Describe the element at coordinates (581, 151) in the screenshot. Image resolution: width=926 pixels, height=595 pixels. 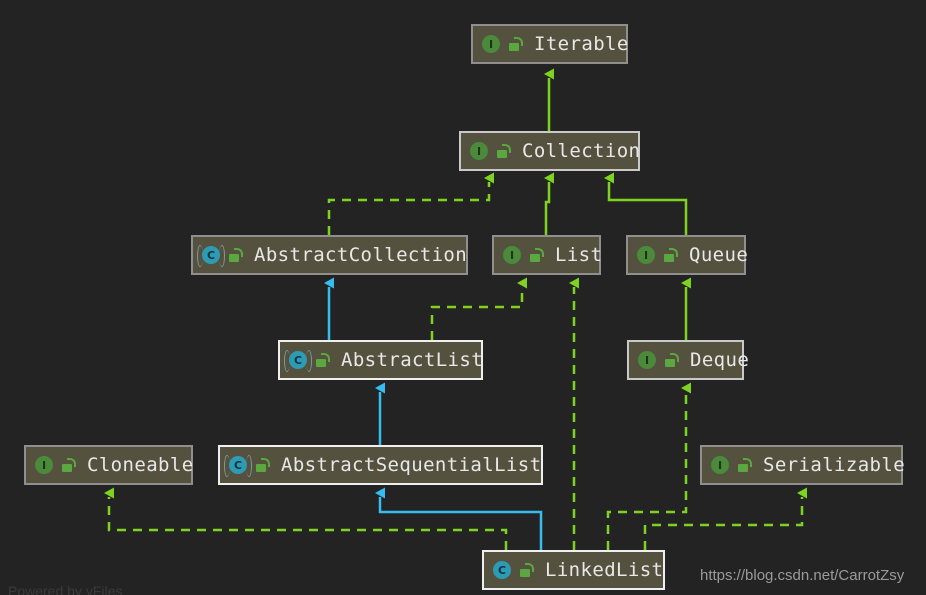
I see `node-label: Collection` at that location.